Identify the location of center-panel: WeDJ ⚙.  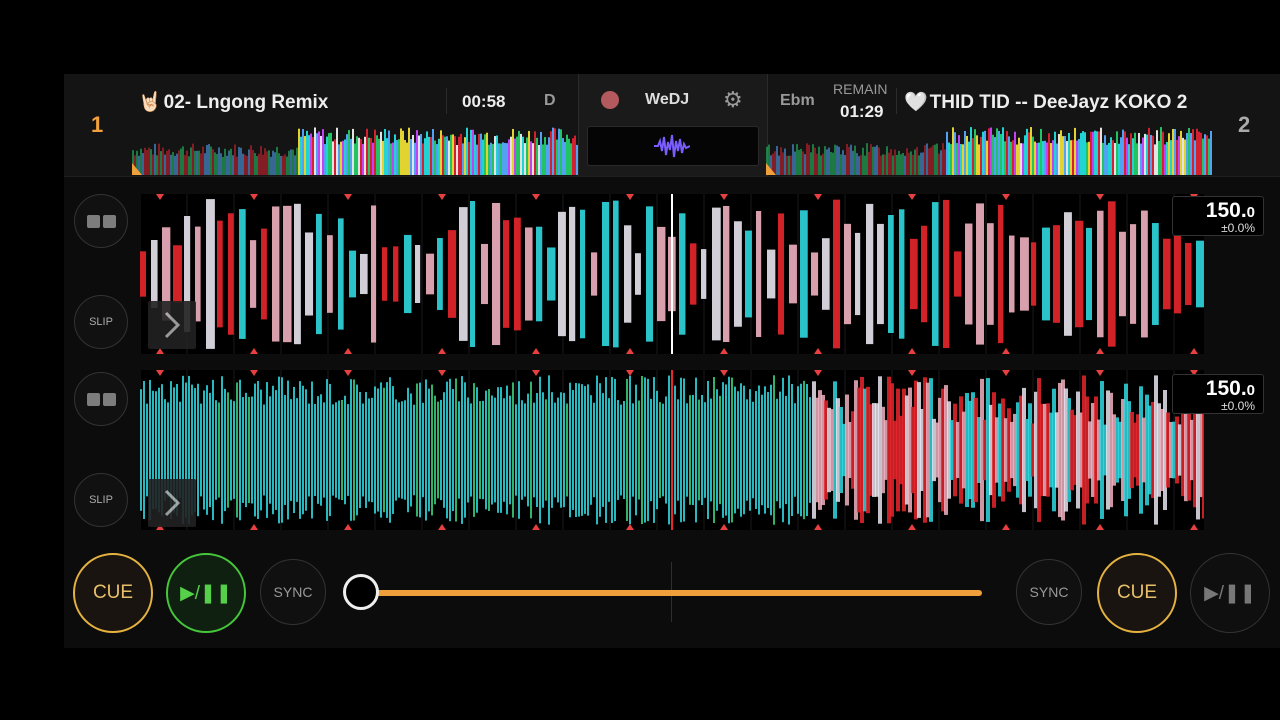
(673, 125).